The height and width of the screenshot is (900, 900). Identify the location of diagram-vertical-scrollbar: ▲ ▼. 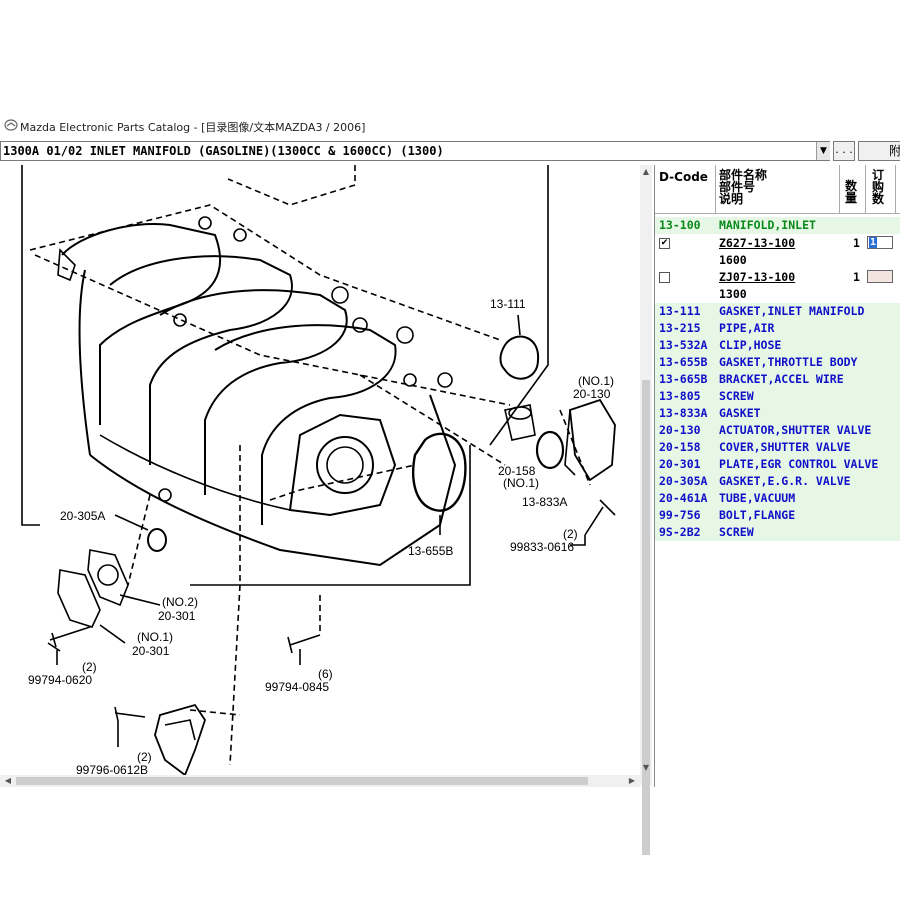
(646, 510).